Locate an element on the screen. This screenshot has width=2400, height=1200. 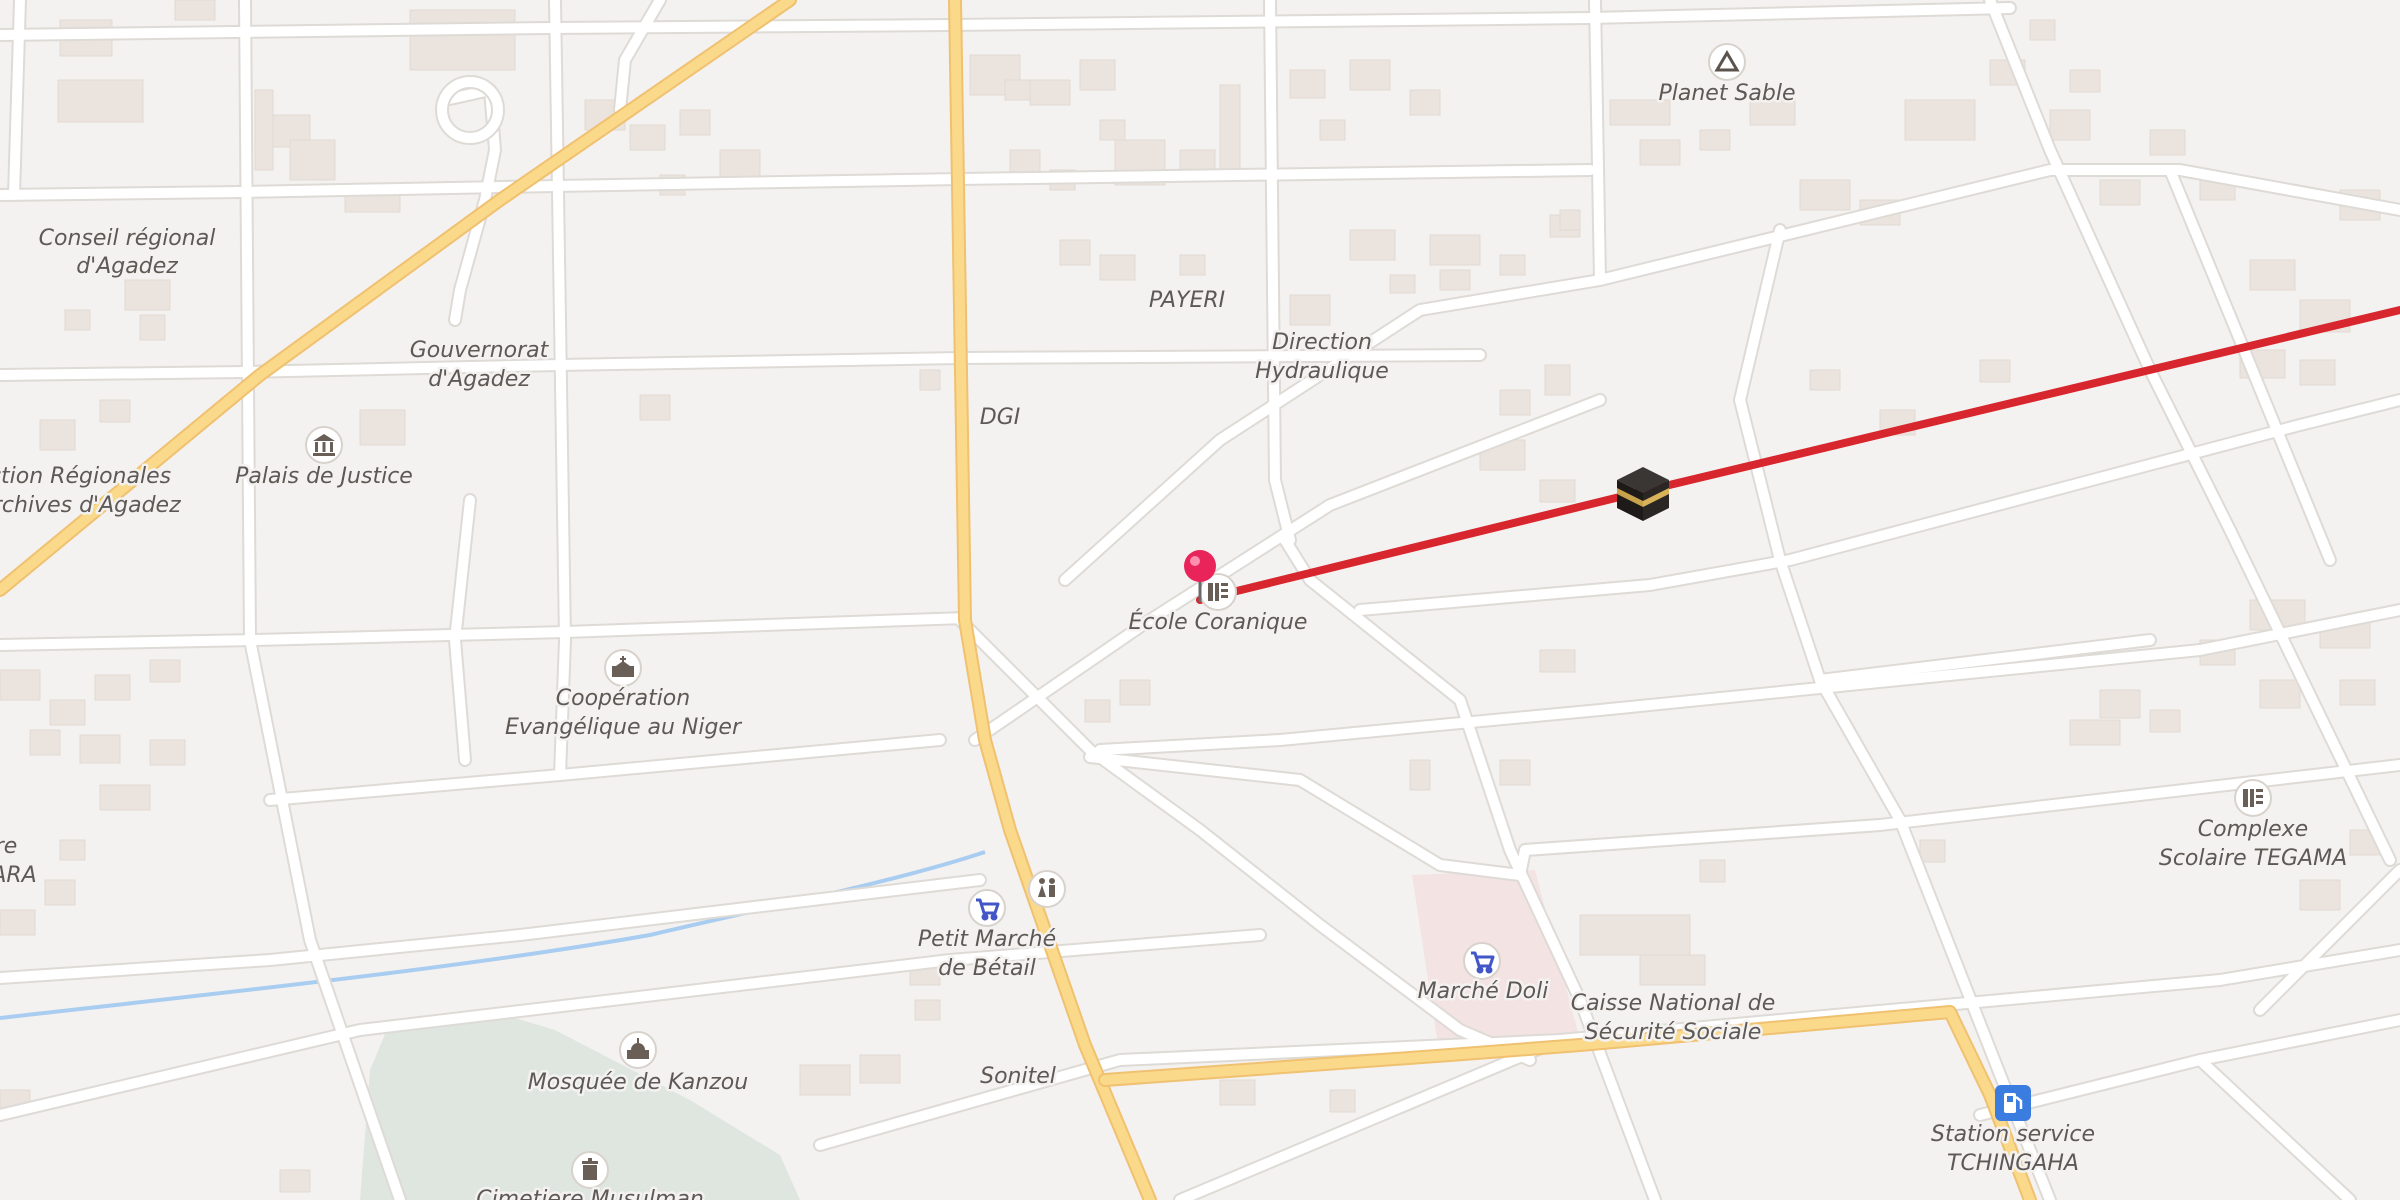
label-marche-doli: Marché Doli is located at coordinates (1483, 992).